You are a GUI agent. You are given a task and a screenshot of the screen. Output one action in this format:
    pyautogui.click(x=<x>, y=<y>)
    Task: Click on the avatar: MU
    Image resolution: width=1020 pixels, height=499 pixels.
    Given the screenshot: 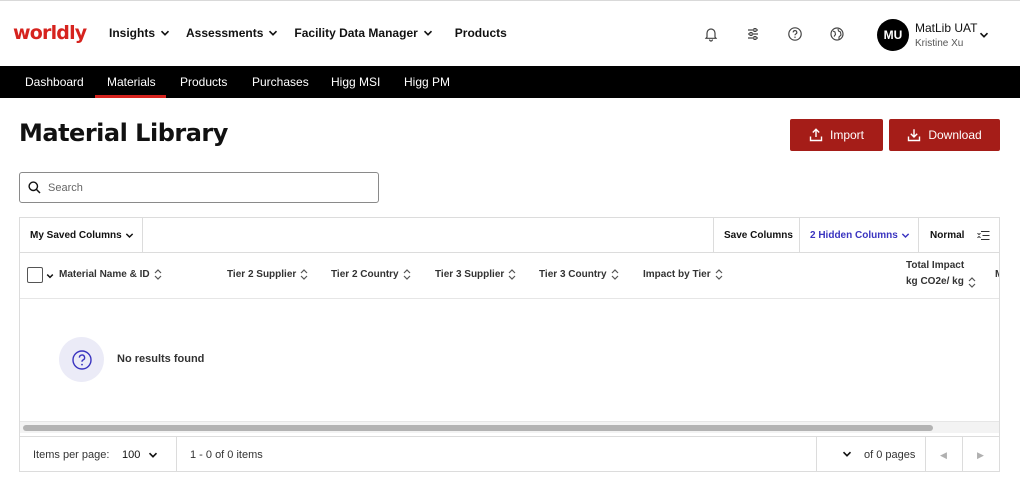 What is the action you would take?
    pyautogui.click(x=893, y=35)
    